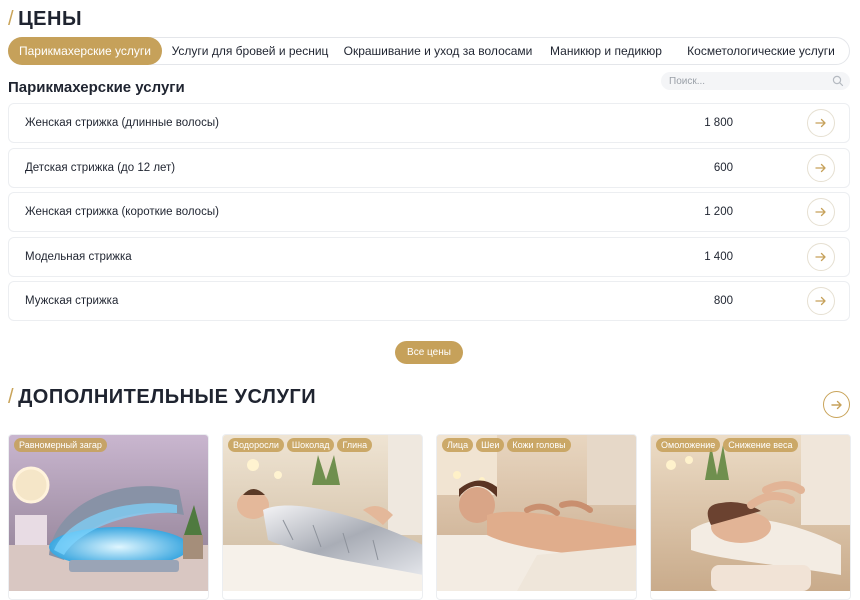  What do you see at coordinates (85, 50) in the screenshot?
I see `tab-hairdressing: Парикмахерские услуги` at bounding box center [85, 50].